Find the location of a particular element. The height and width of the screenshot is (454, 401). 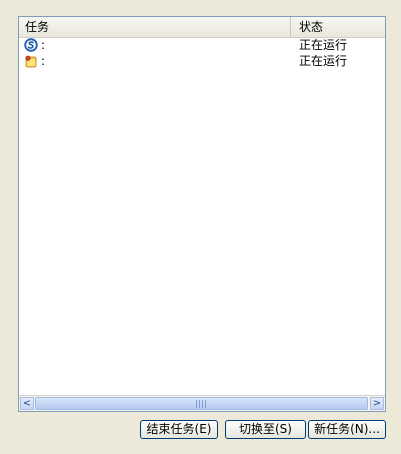

task-list-header: 任务 状态 is located at coordinates (202, 27).